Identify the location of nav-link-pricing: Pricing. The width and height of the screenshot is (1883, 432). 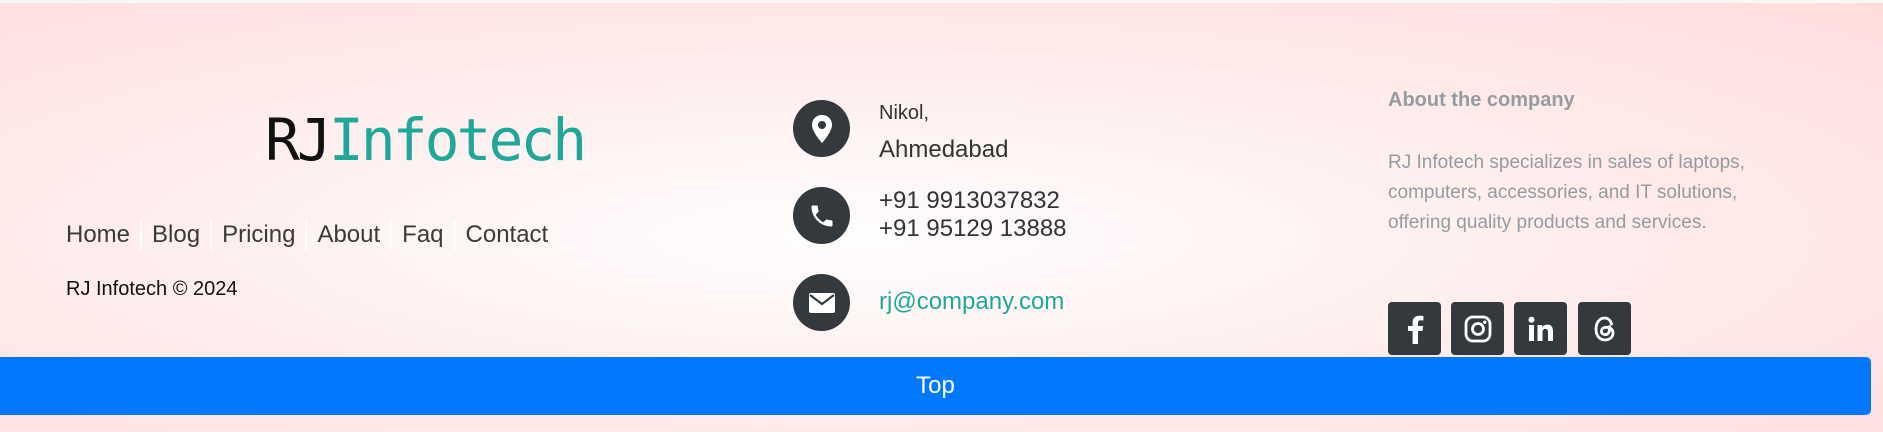
(260, 235).